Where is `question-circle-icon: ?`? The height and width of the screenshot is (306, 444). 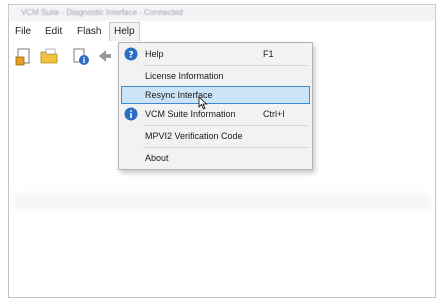 question-circle-icon: ? is located at coordinates (131, 54).